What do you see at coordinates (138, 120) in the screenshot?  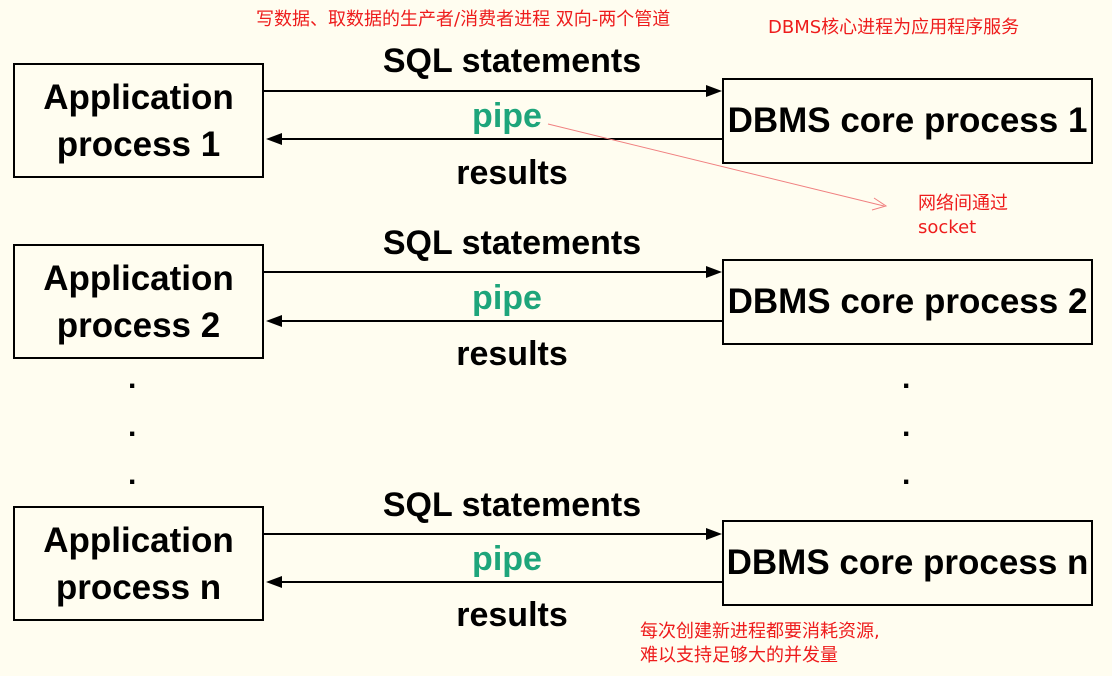 I see `application-process-1-box: Application process 1` at bounding box center [138, 120].